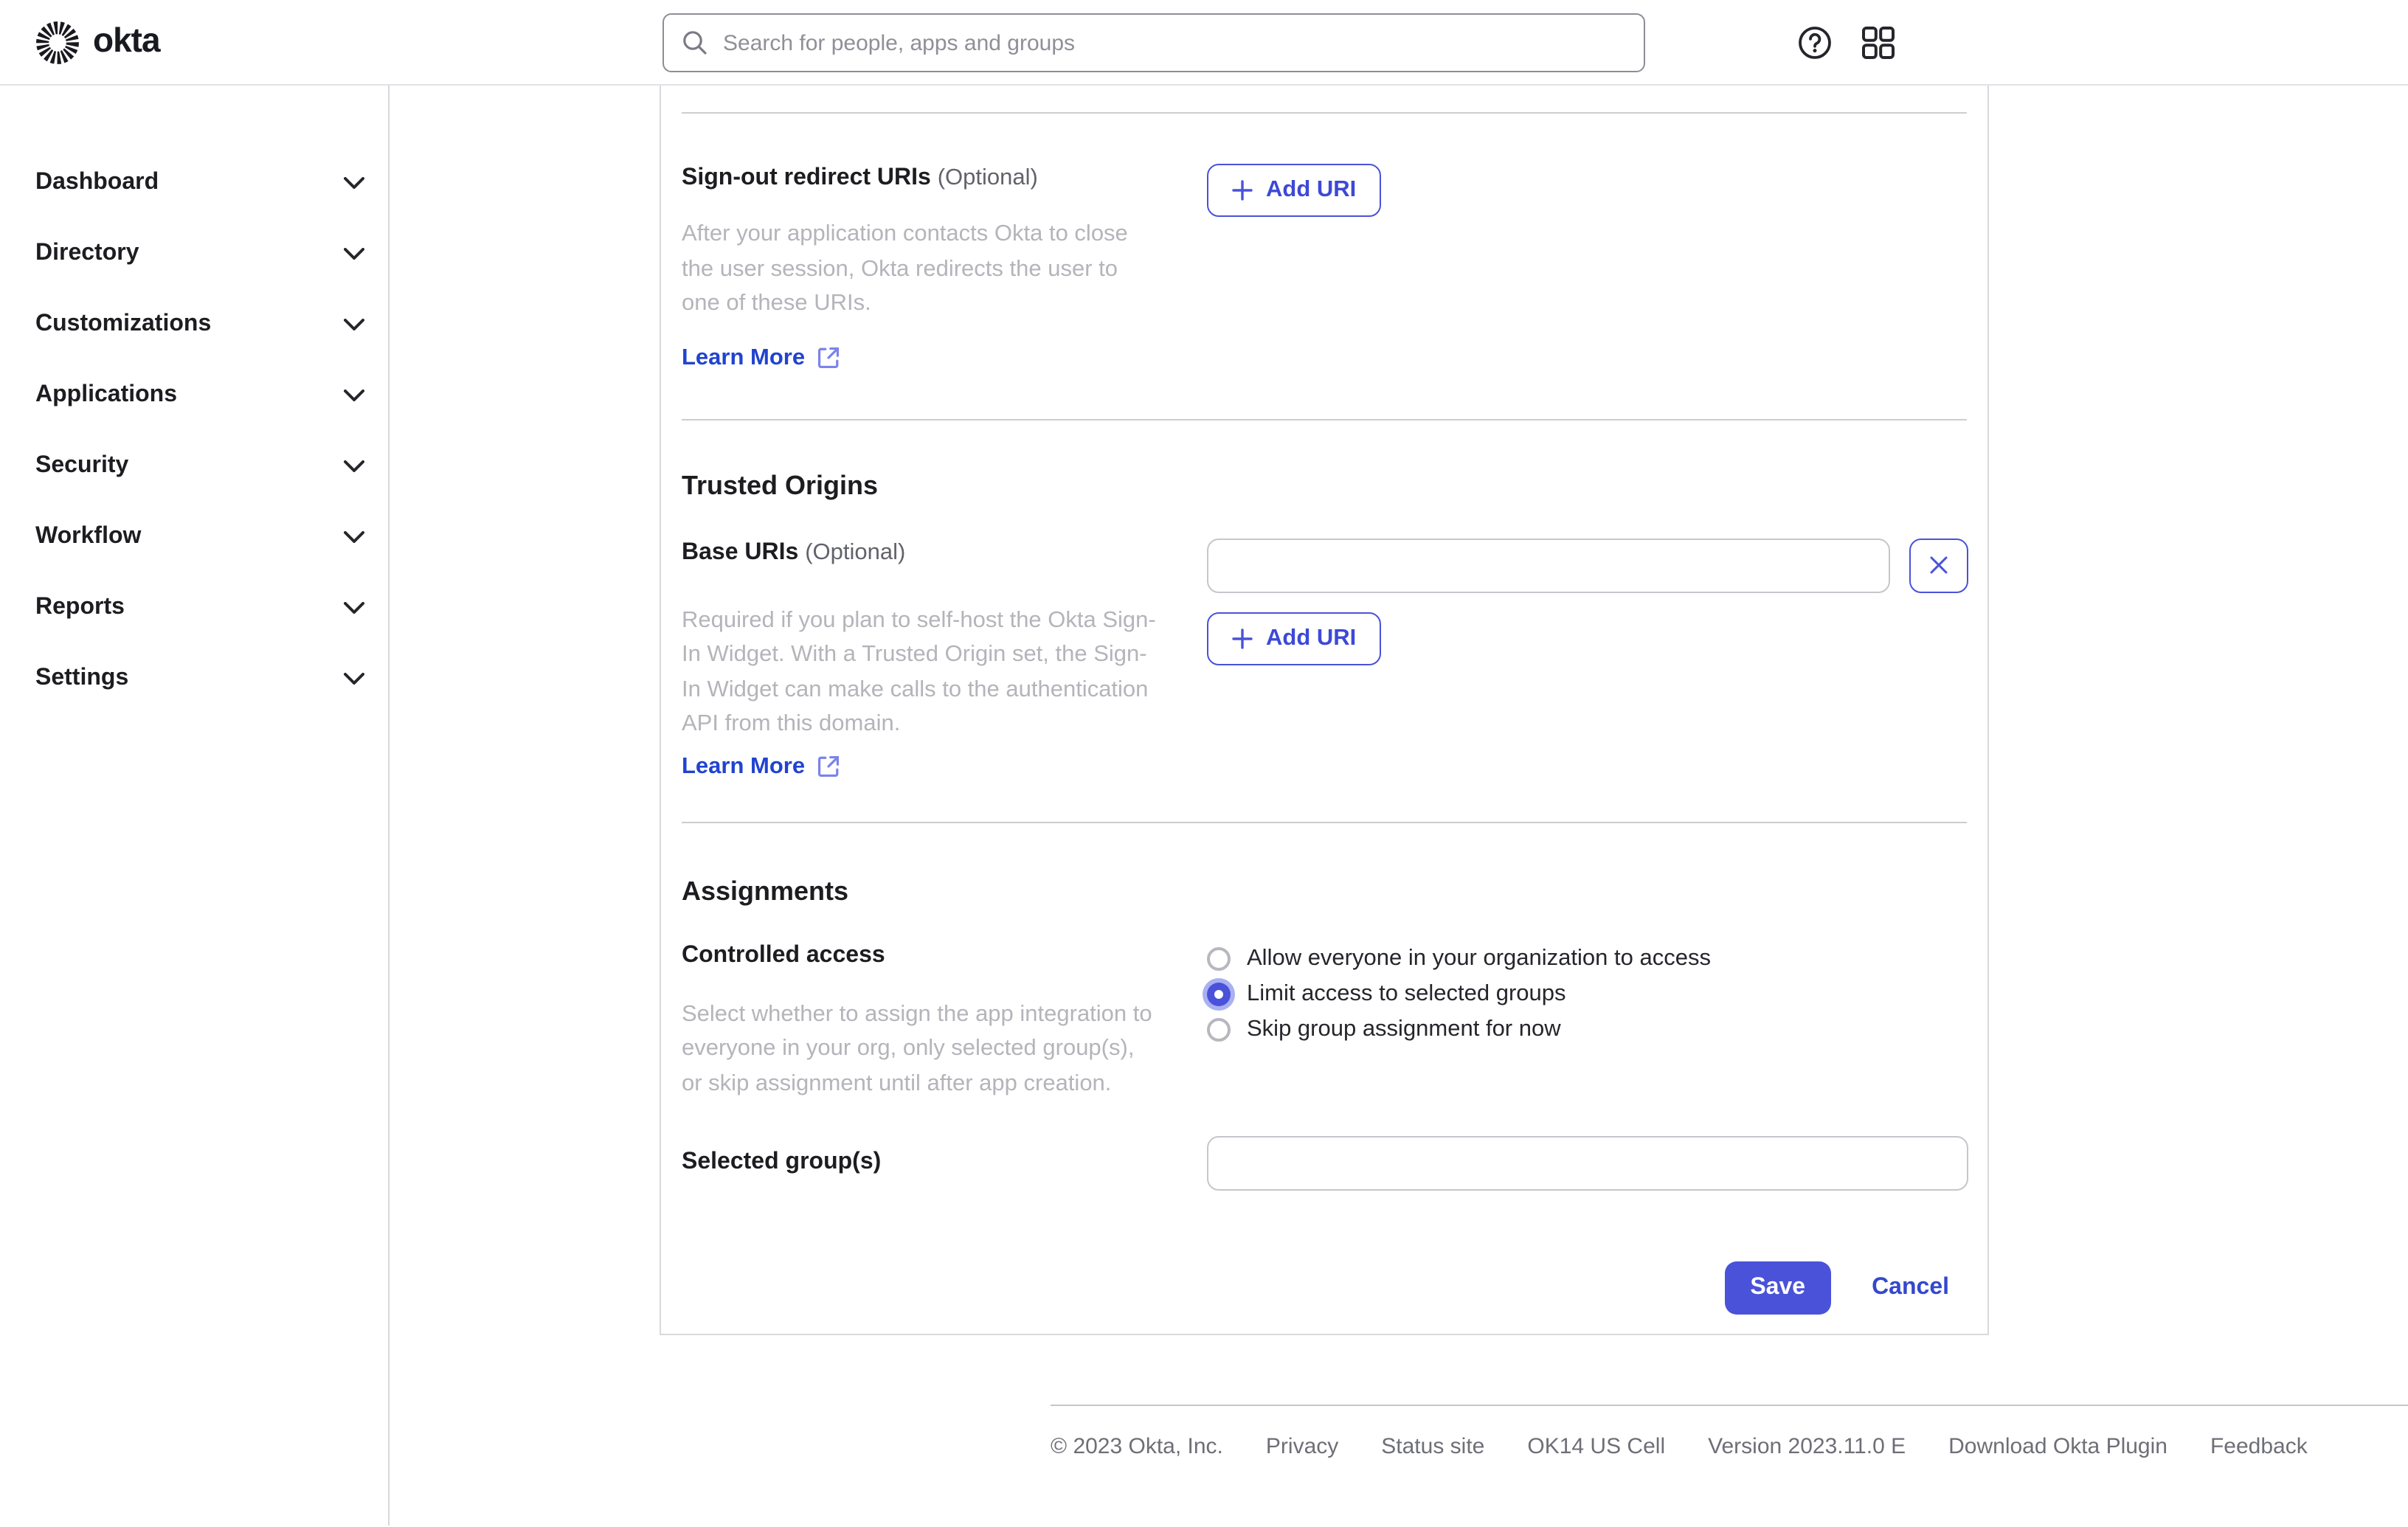 The height and width of the screenshot is (1527, 2408). I want to click on apps-grid-icon, so click(1878, 43).